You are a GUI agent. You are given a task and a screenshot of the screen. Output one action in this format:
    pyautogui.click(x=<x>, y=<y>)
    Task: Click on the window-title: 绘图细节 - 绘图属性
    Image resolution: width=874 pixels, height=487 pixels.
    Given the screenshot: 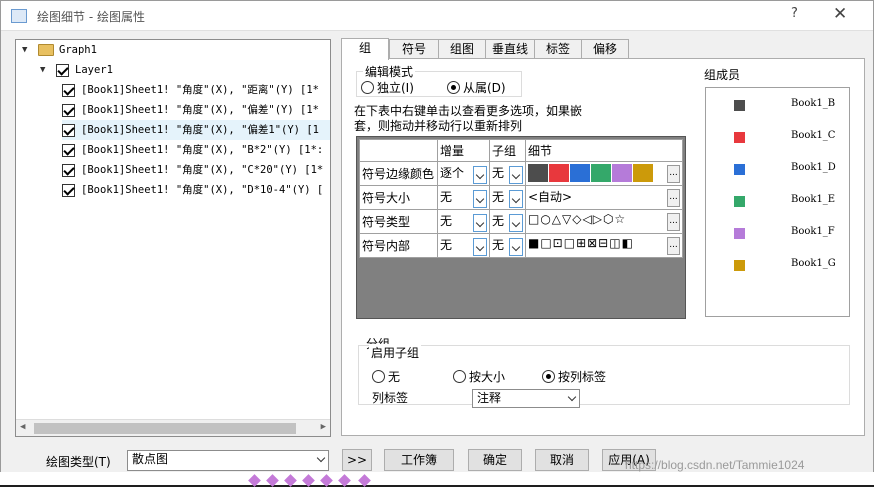 What is the action you would take?
    pyautogui.click(x=91, y=17)
    